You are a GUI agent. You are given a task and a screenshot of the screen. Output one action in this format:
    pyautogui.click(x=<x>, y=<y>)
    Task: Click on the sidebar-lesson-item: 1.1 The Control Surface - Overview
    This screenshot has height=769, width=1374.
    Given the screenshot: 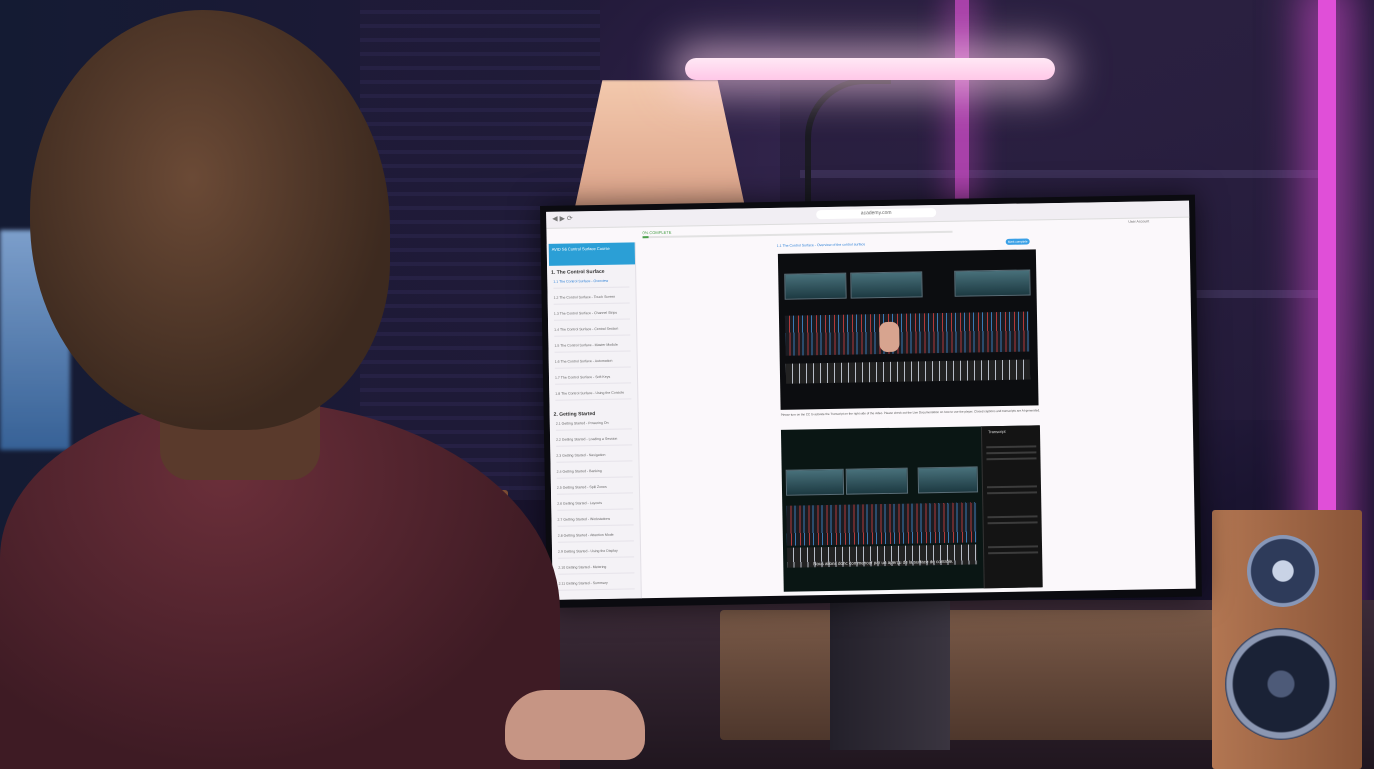 What is the action you would take?
    pyautogui.click(x=591, y=283)
    